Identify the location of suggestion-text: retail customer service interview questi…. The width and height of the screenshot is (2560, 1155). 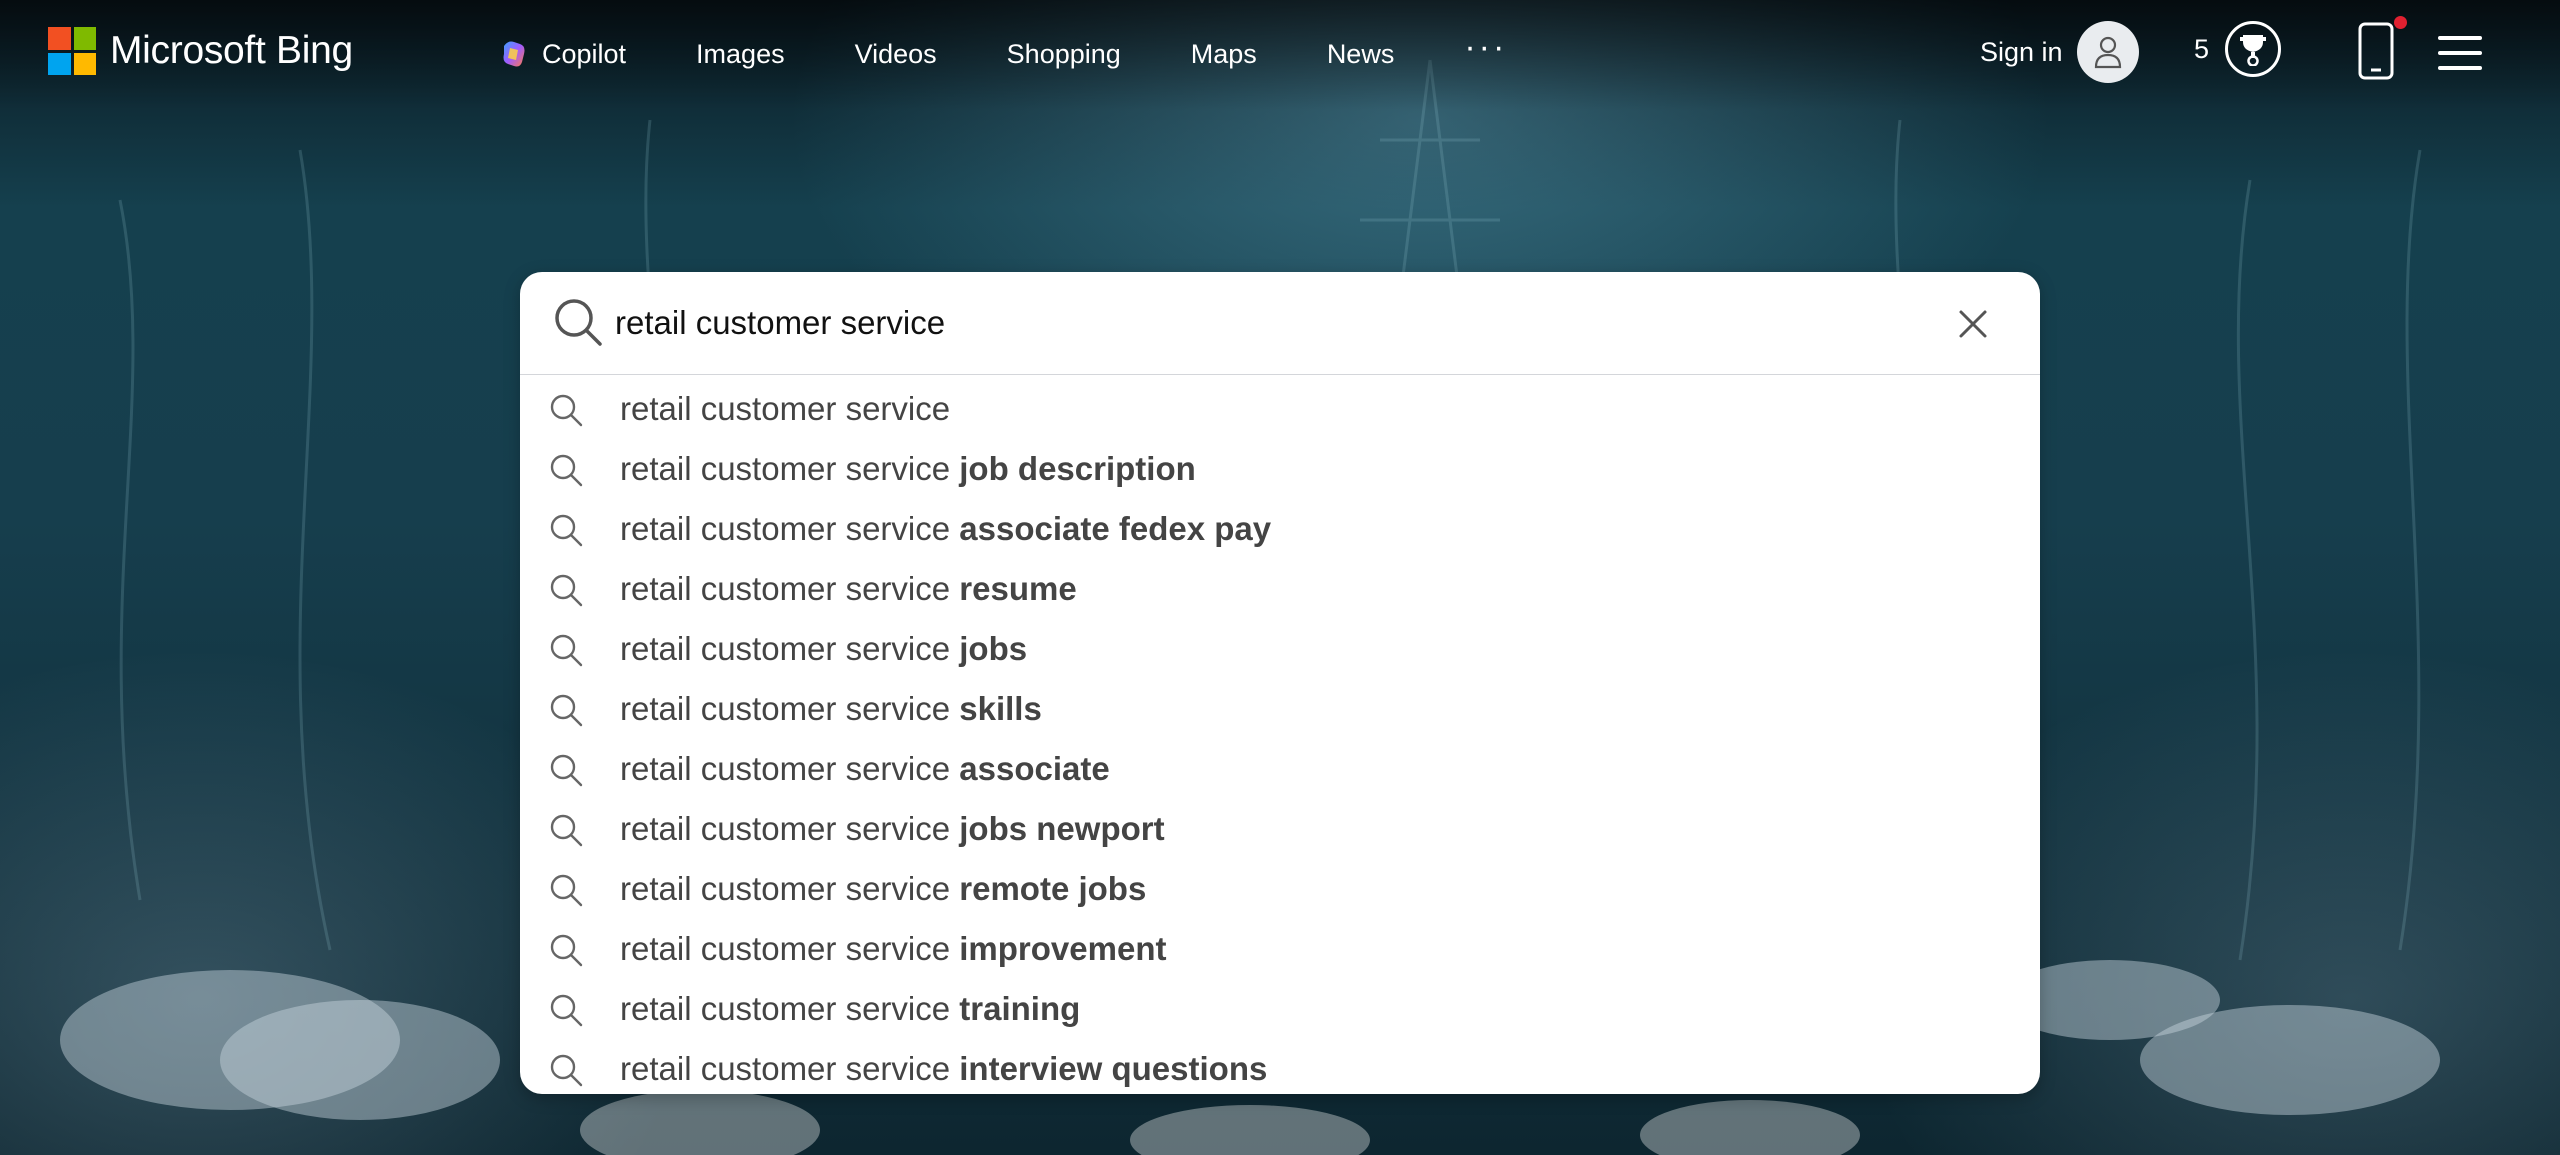
(944, 1068).